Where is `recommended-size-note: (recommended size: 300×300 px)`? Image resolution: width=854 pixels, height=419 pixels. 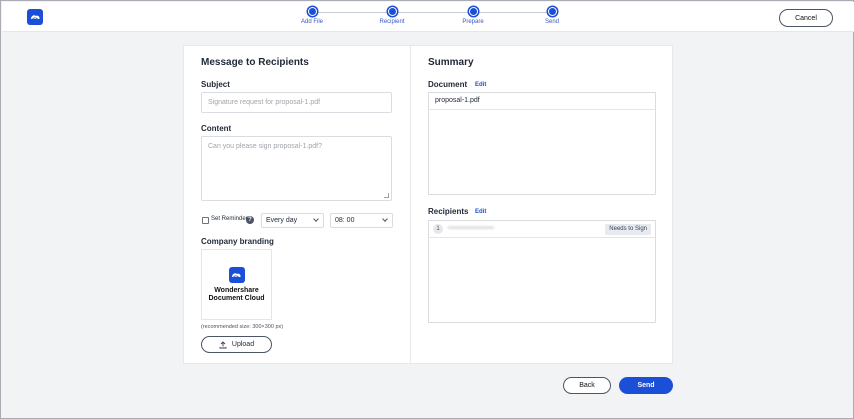 recommended-size-note: (recommended size: 300×300 px) is located at coordinates (242, 327).